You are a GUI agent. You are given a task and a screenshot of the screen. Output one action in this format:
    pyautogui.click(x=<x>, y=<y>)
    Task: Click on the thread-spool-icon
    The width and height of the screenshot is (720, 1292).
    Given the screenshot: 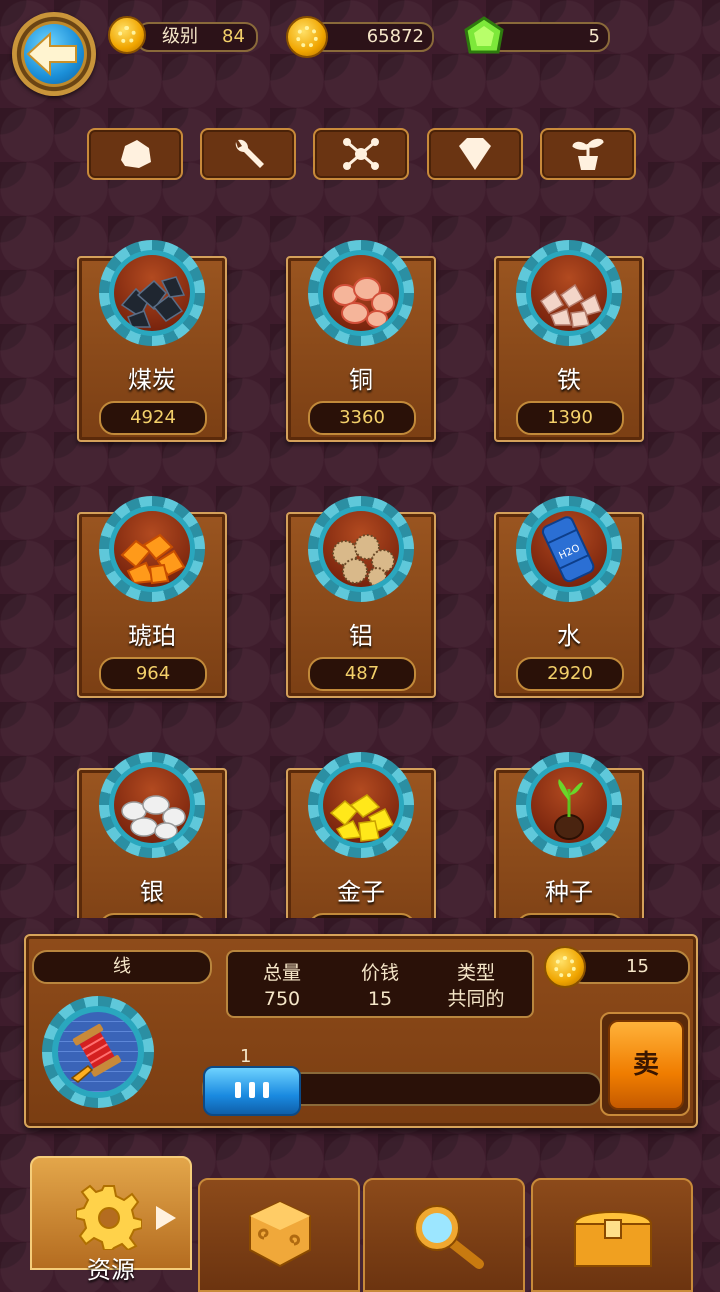 What is the action you would take?
    pyautogui.click(x=98, y=1052)
    